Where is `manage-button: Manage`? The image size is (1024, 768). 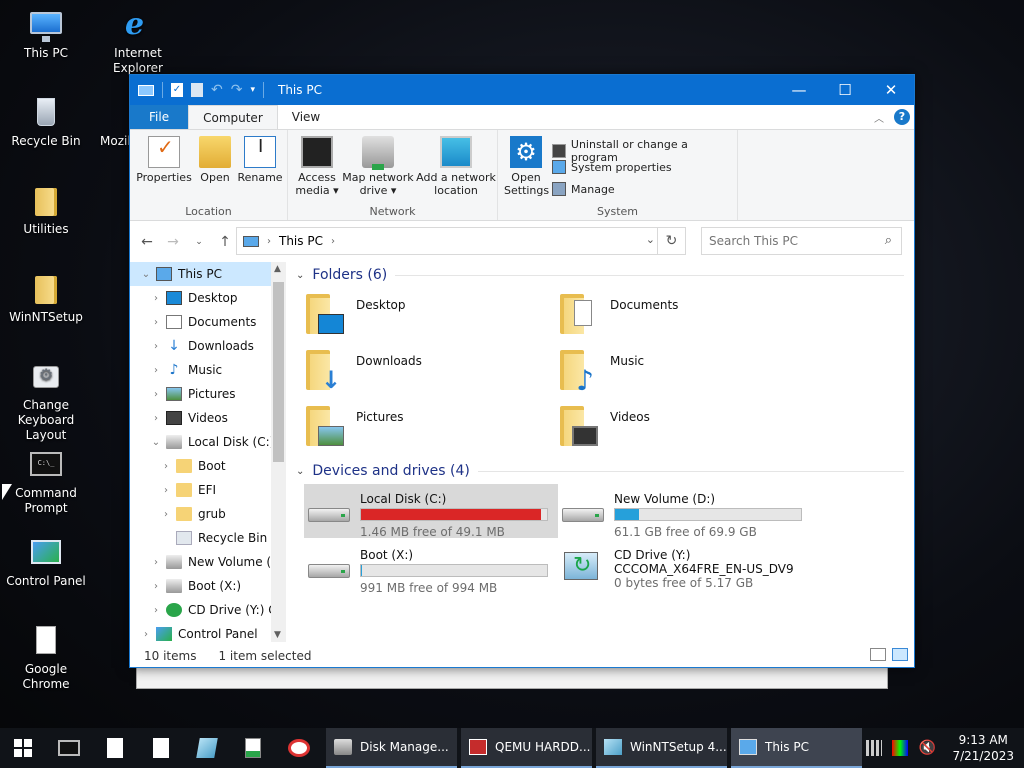
manage-button: Manage is located at coordinates (583, 189).